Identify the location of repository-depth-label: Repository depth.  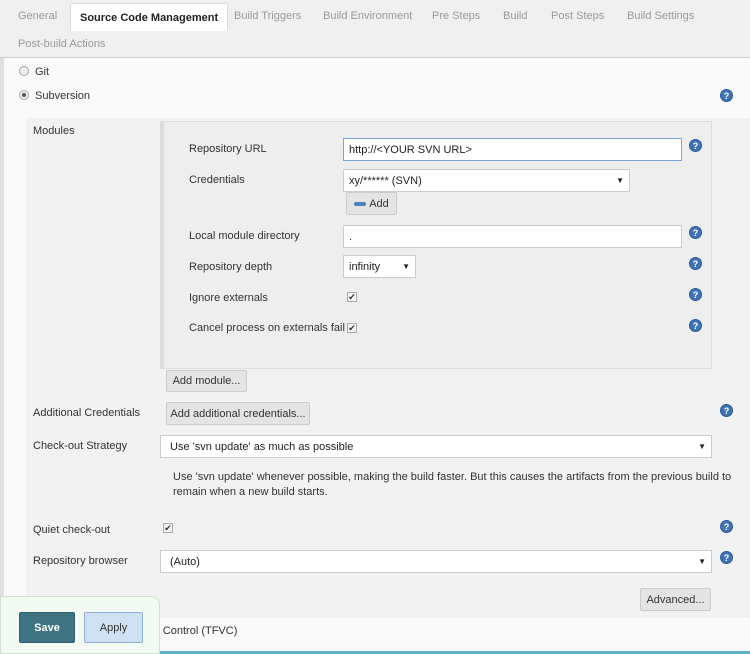
(231, 267).